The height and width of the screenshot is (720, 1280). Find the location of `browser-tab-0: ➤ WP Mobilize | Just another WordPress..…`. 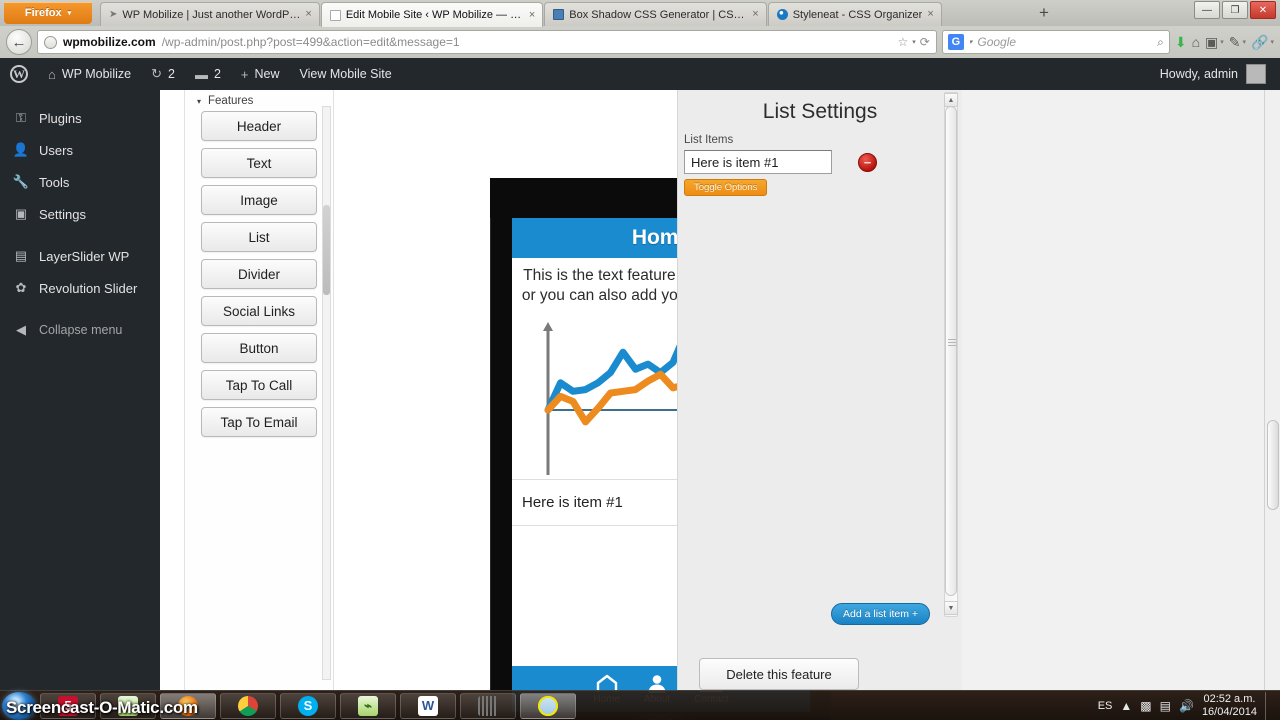

browser-tab-0: ➤ WP Mobilize | Just another WordPress..… is located at coordinates (210, 14).